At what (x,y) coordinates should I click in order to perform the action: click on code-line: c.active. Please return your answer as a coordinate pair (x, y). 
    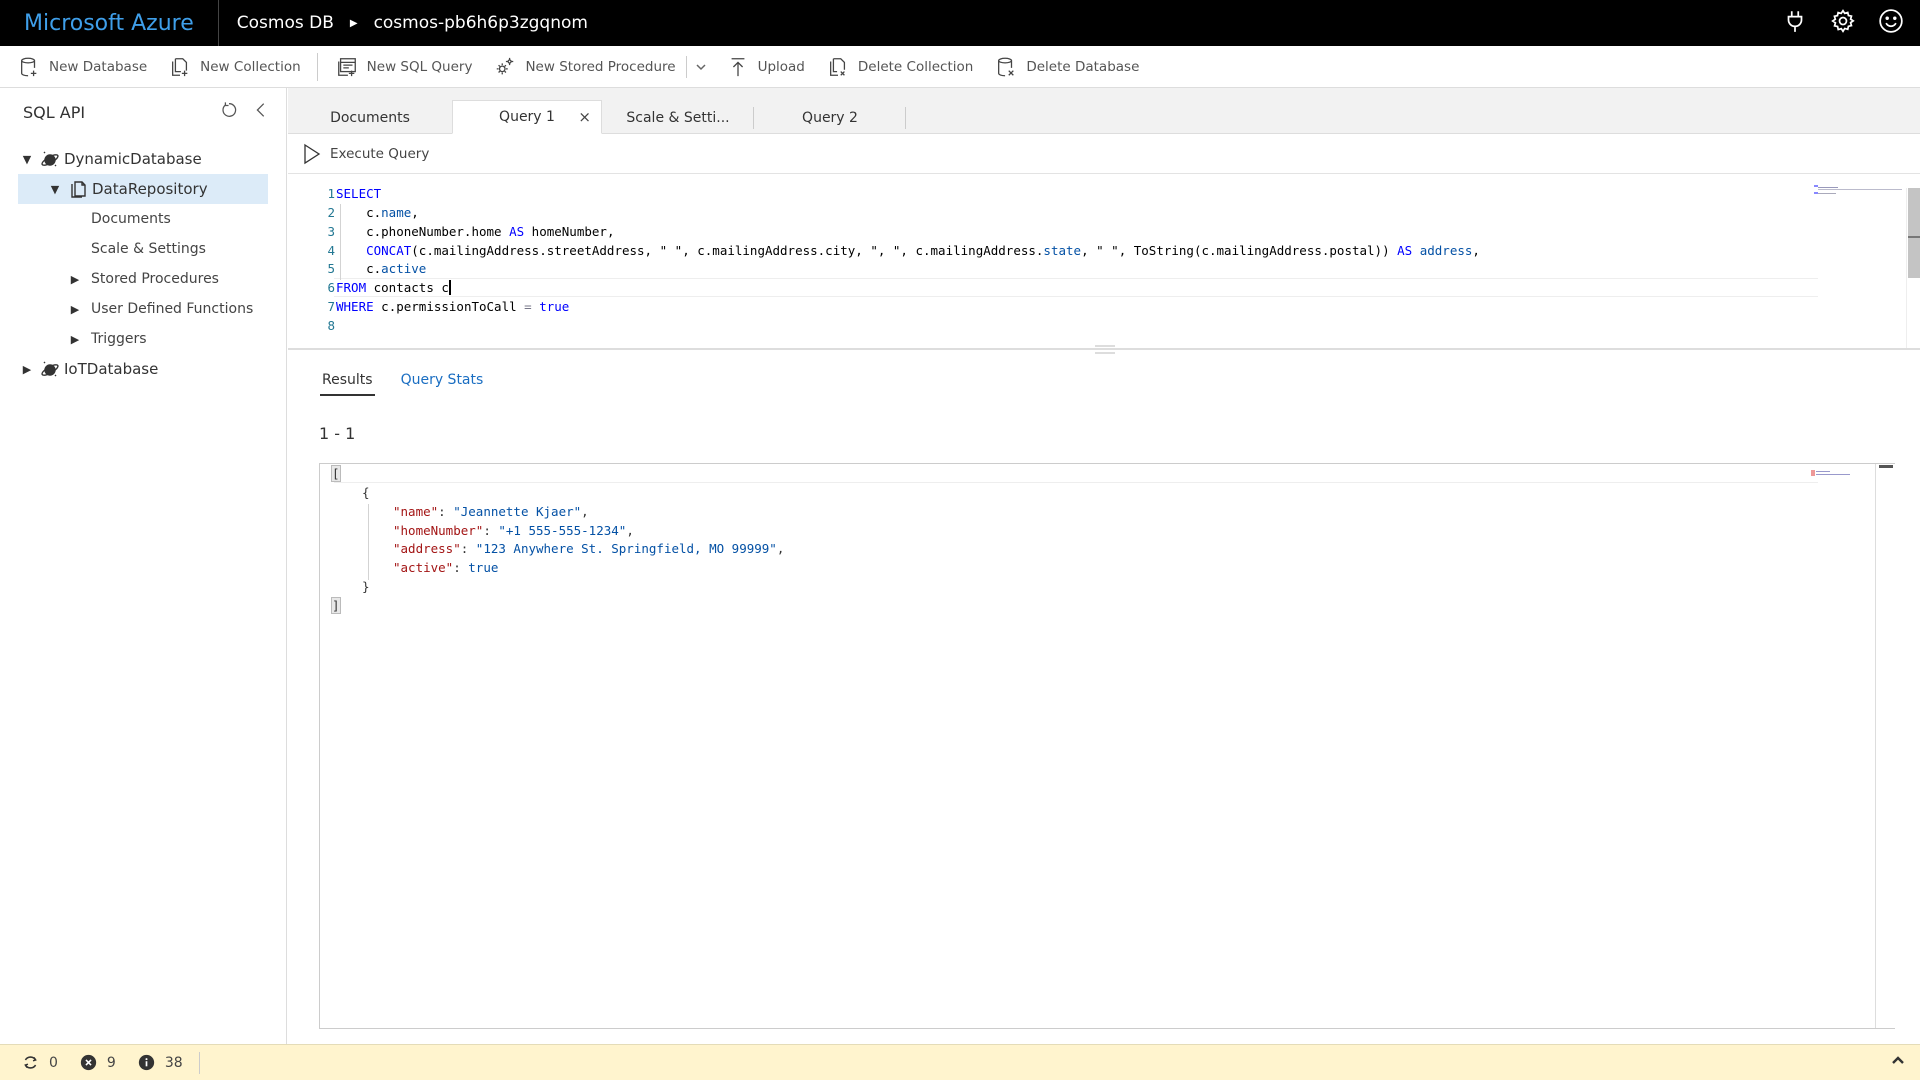
    Looking at the image, I should click on (381, 268).